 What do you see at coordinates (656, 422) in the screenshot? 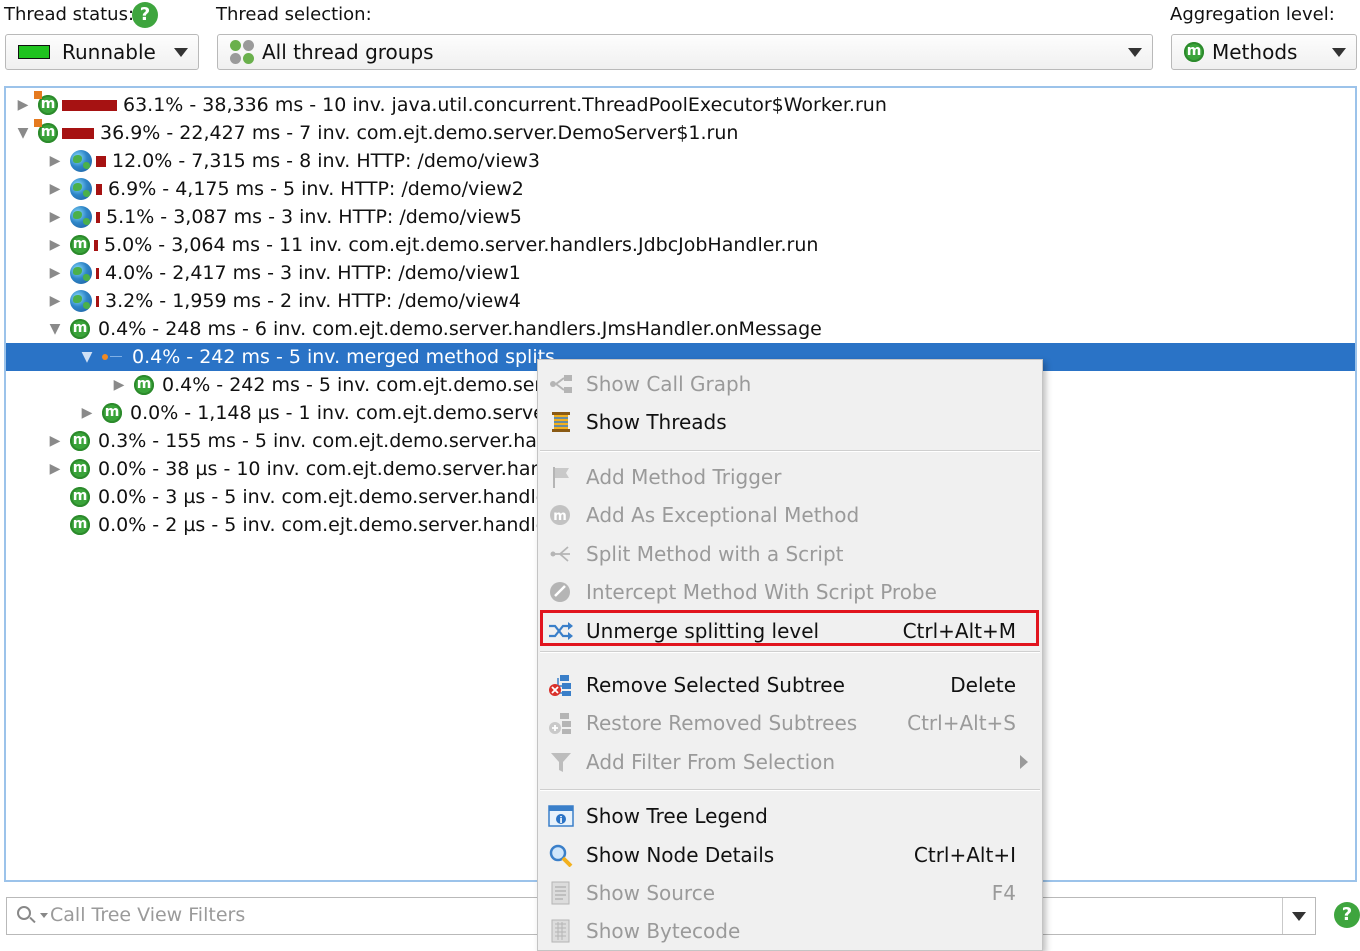
I see `menu-item-label: Show Threads` at bounding box center [656, 422].